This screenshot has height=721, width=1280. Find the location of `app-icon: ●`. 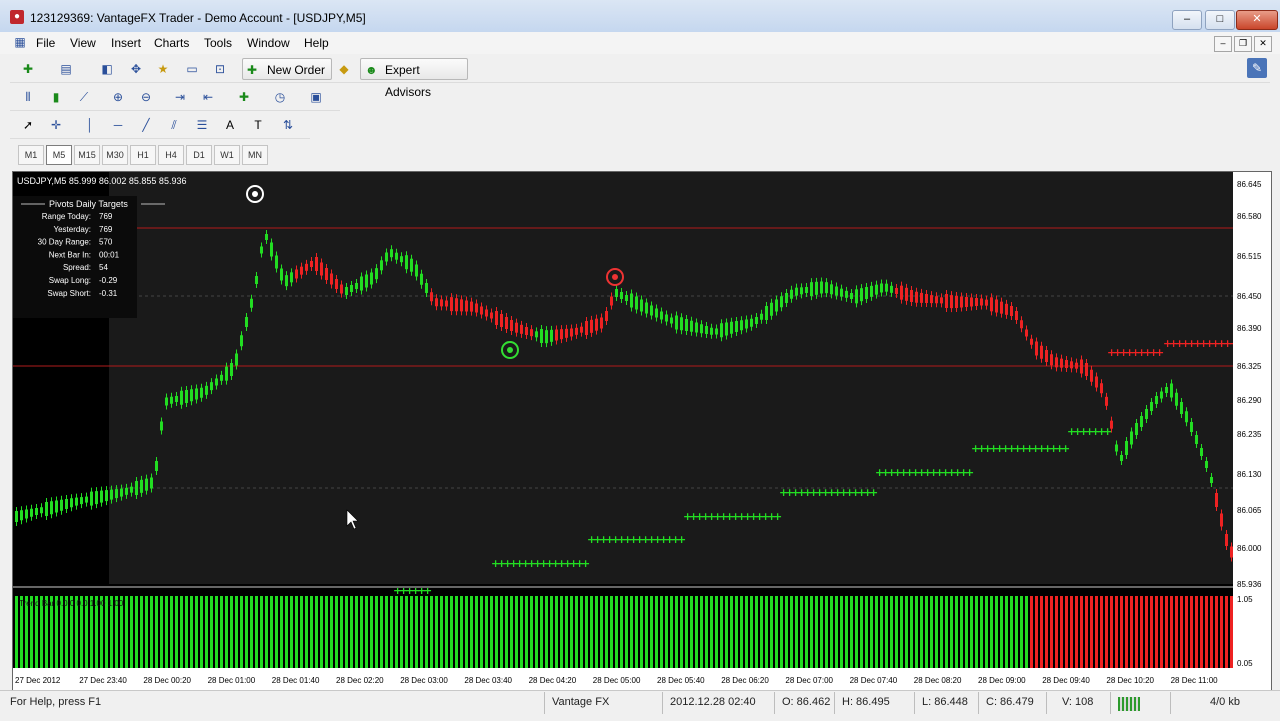

app-icon: ● is located at coordinates (17, 17).